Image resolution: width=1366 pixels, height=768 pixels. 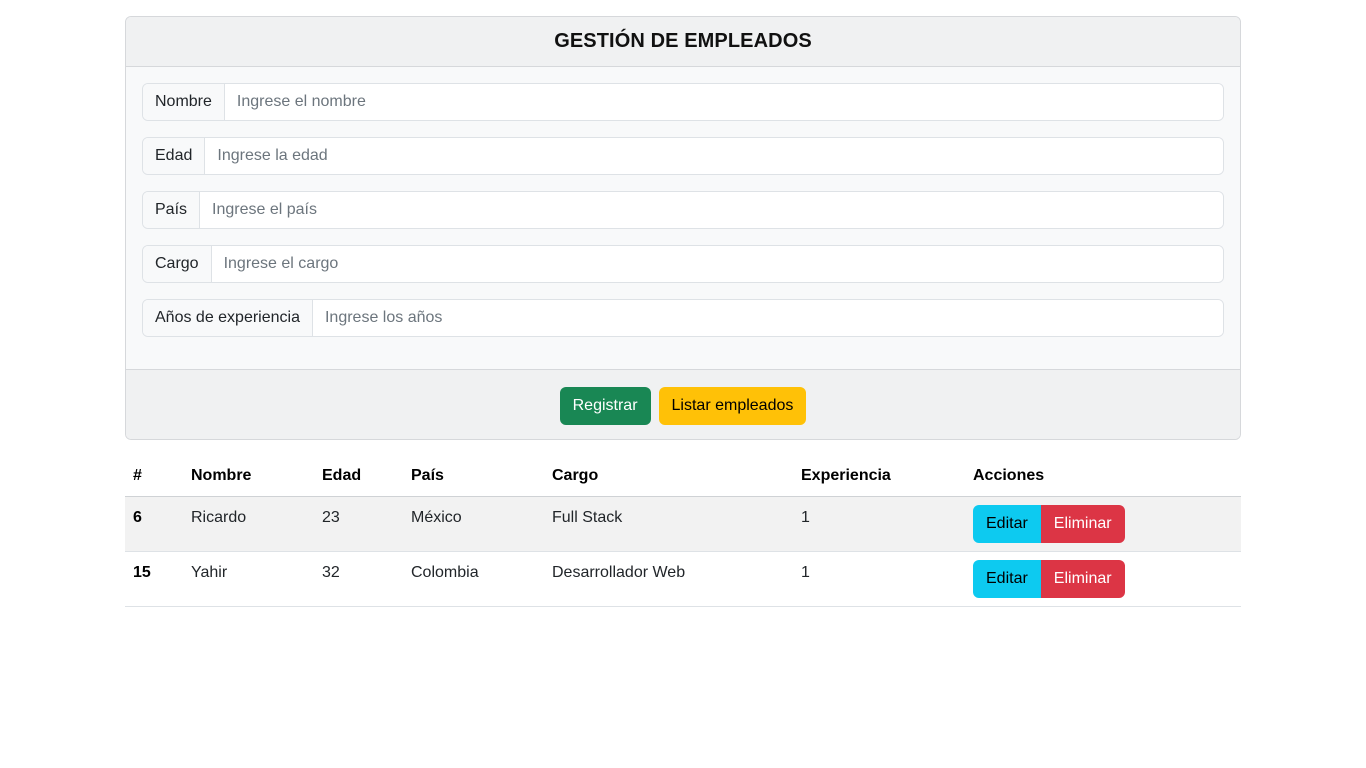 I want to click on page-title: GESTIÓN DE EMPLEADOS, so click(x=683, y=41).